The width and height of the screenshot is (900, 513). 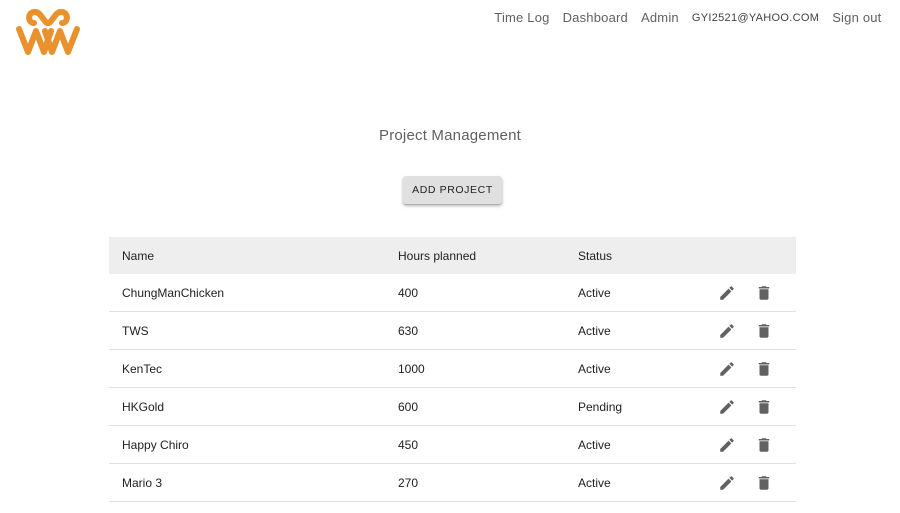 What do you see at coordinates (138, 255) in the screenshot?
I see `header-name: Name` at bounding box center [138, 255].